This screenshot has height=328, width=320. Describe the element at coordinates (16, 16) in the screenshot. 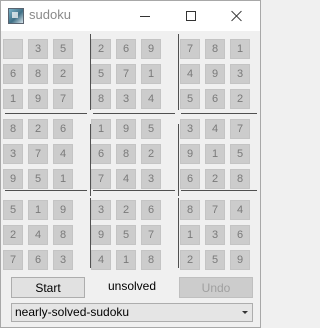

I see `app-icon` at that location.